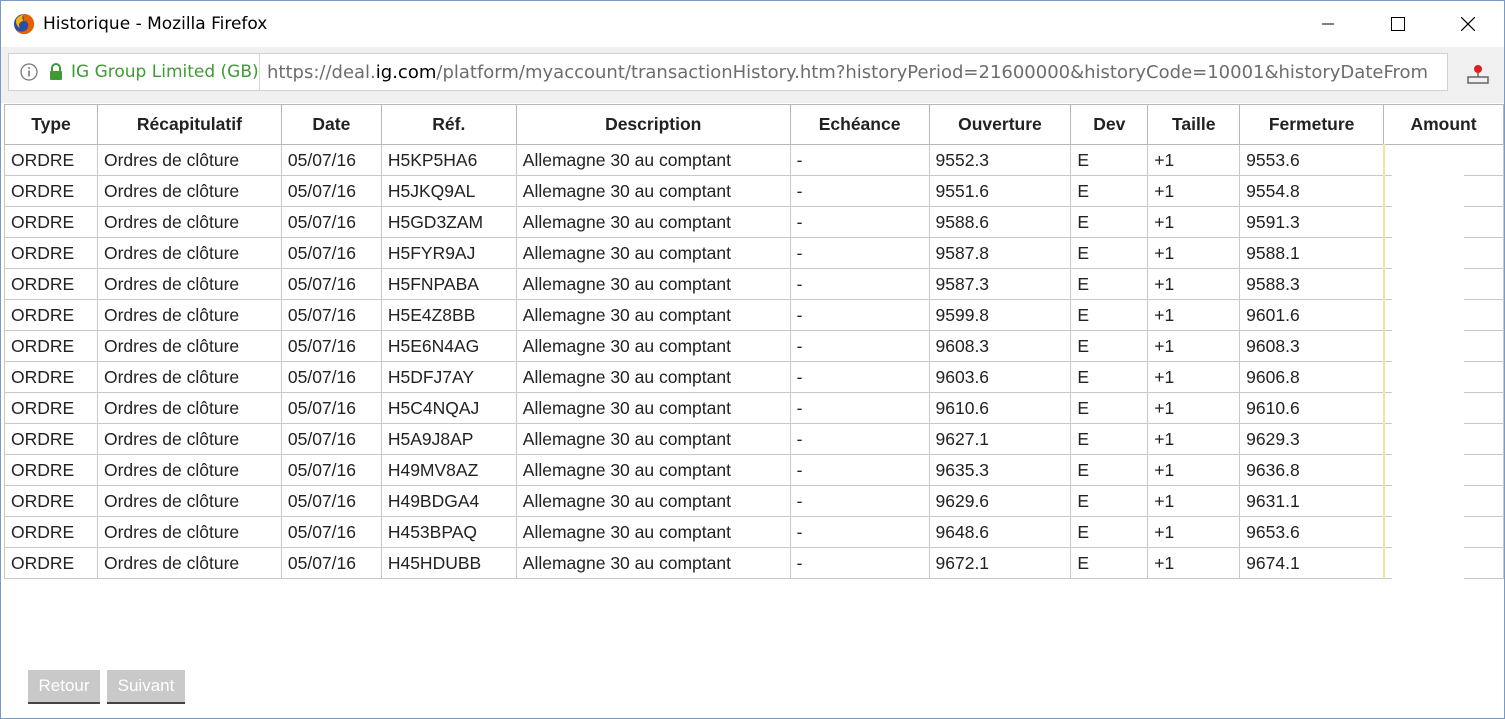 This screenshot has height=719, width=1505. I want to click on lock-icon, so click(56, 72).